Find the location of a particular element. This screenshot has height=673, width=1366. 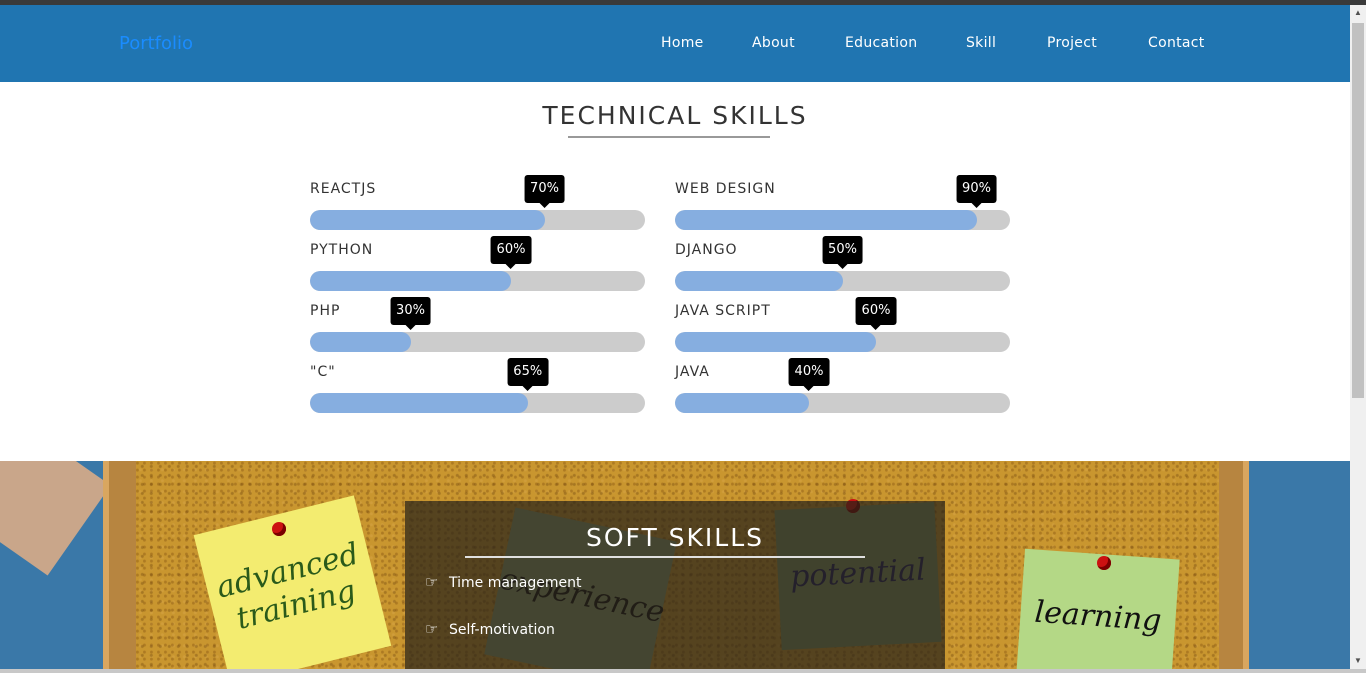

skill-label: DJANGO is located at coordinates (706, 250).